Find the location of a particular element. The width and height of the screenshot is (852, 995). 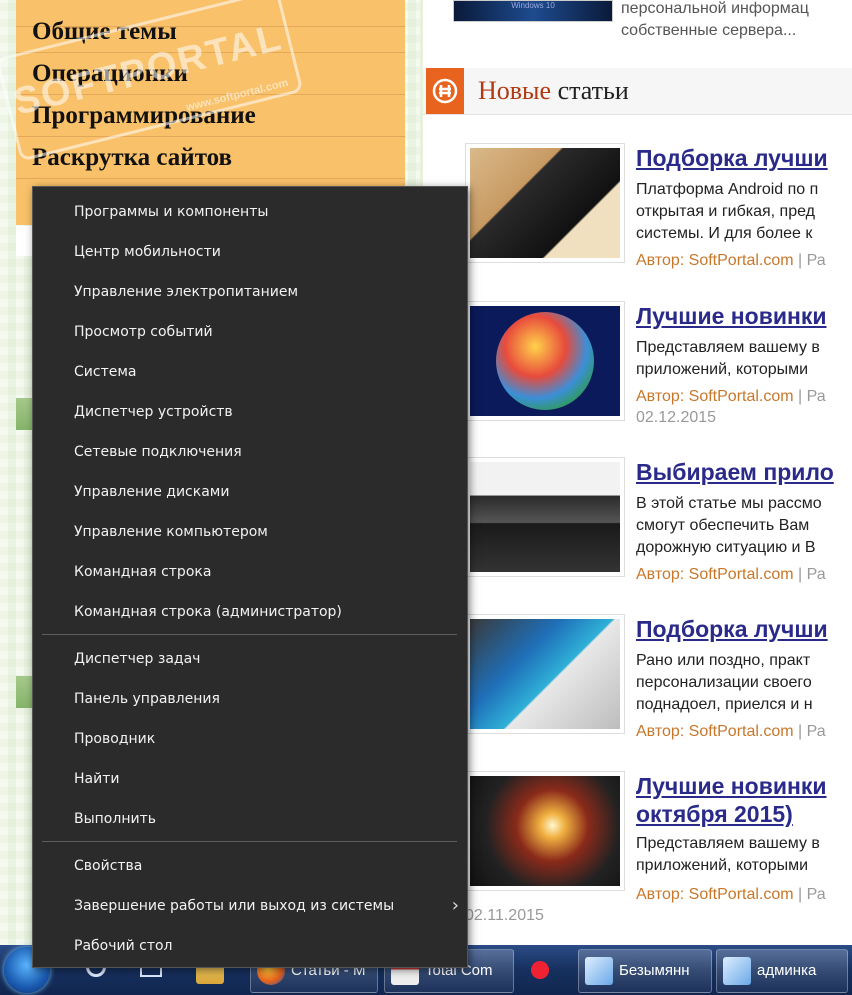

chevron-right-icon: › is located at coordinates (455, 905).